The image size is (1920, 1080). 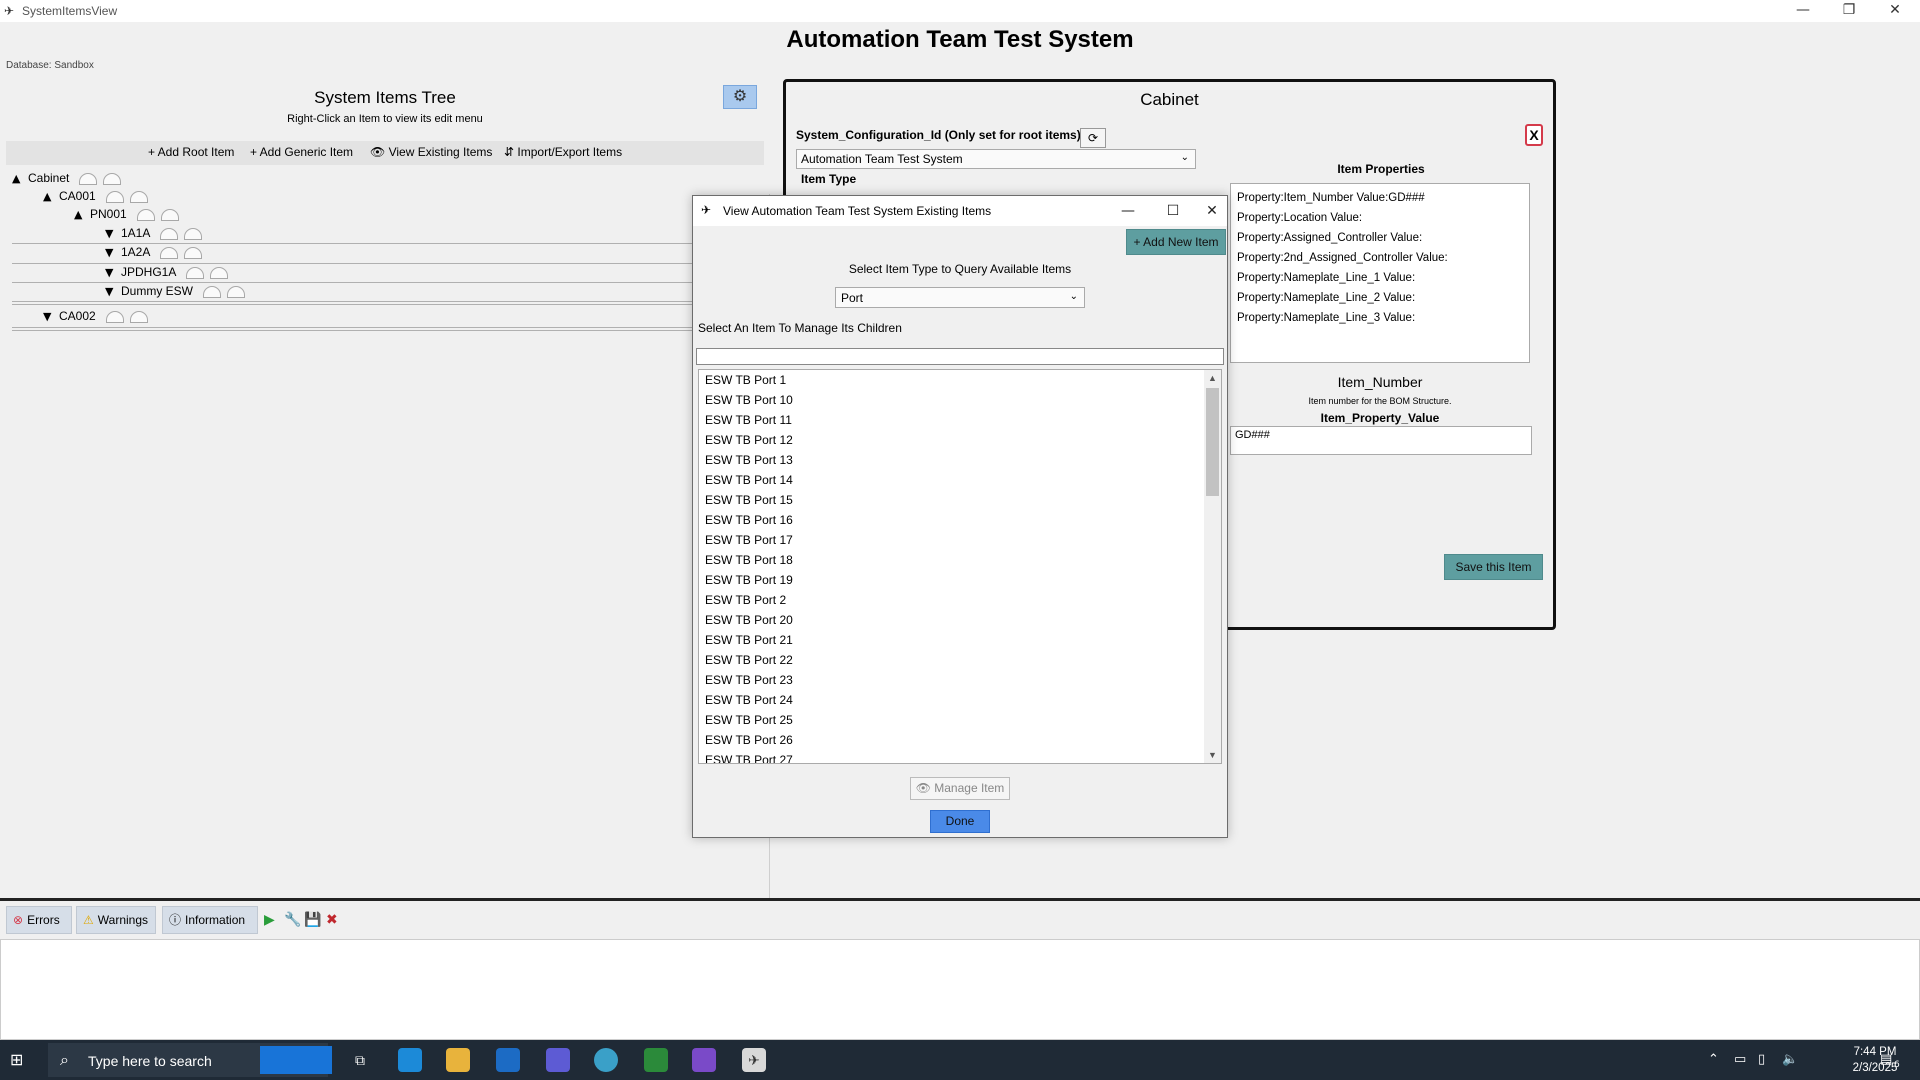 What do you see at coordinates (558, 1060) in the screenshot?
I see `teams-icon` at bounding box center [558, 1060].